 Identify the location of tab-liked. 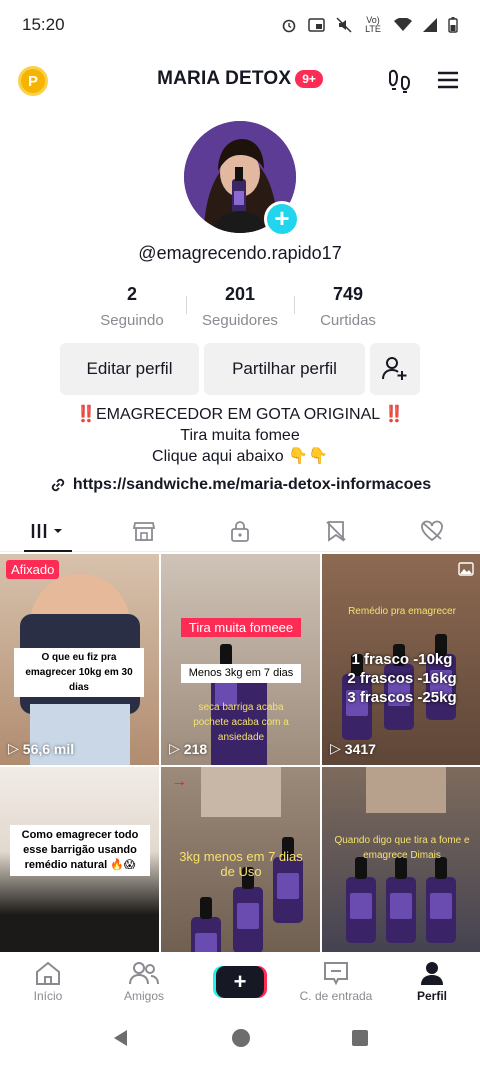
(432, 530).